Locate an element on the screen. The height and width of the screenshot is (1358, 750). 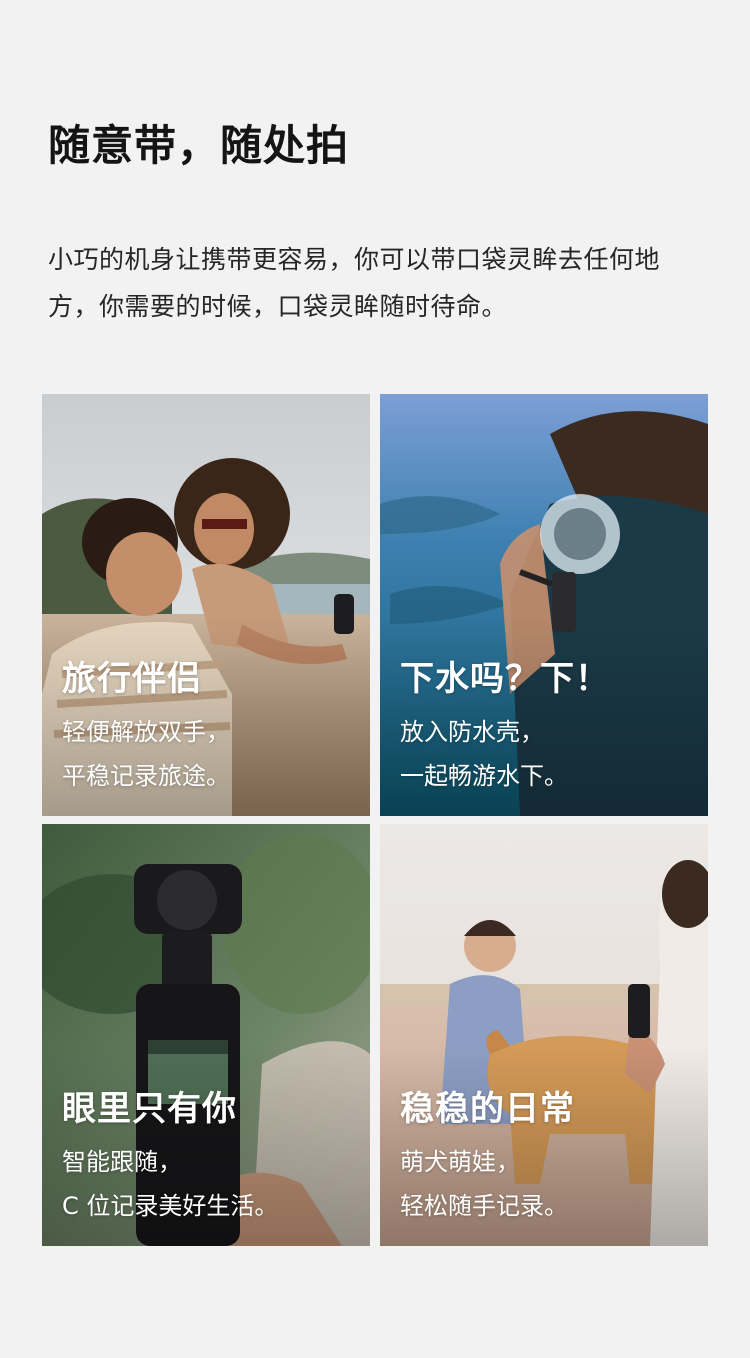
card-title: 稳稳的日常 is located at coordinates (487, 1109).